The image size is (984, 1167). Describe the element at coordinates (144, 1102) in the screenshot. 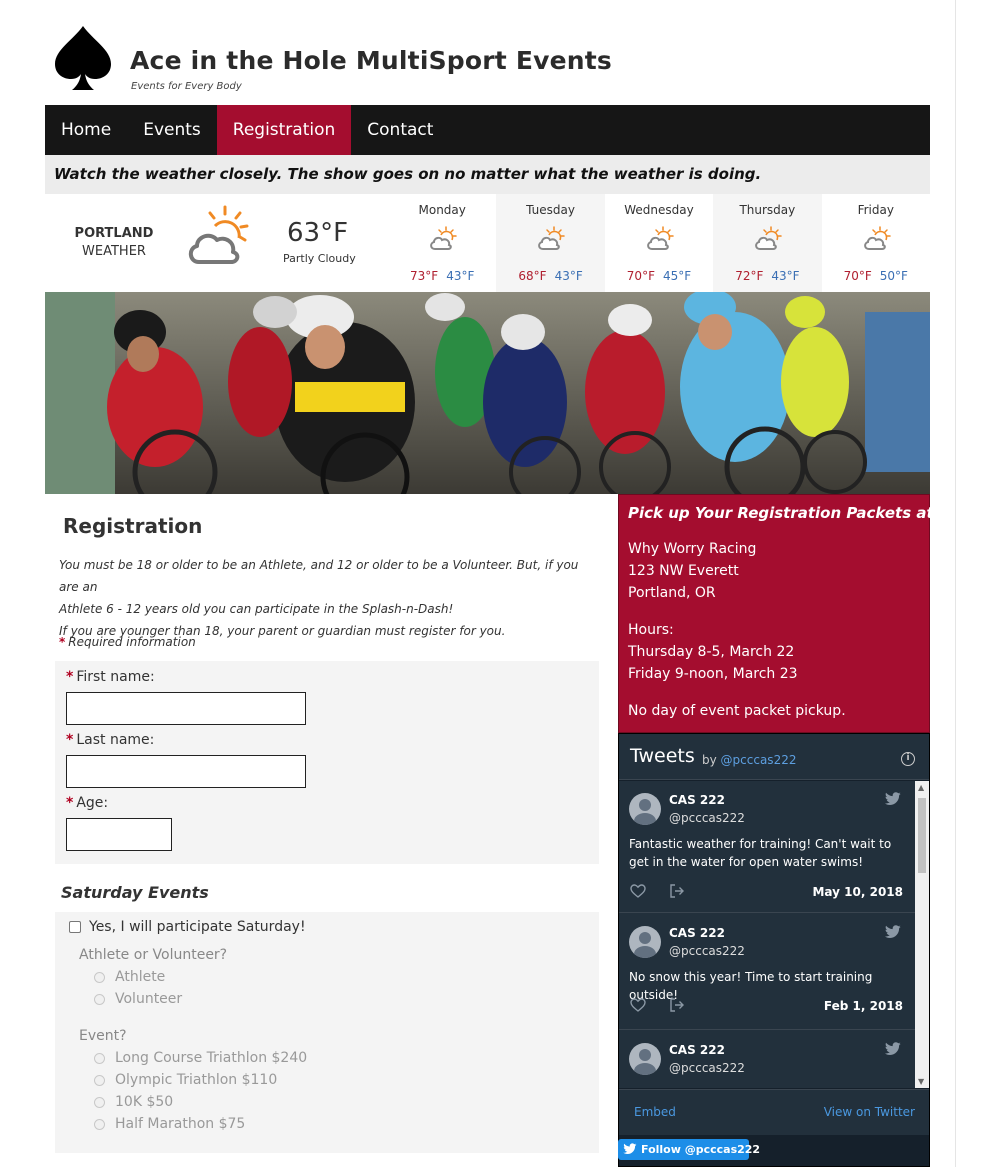

I see `radio-label: 10K $50` at that location.